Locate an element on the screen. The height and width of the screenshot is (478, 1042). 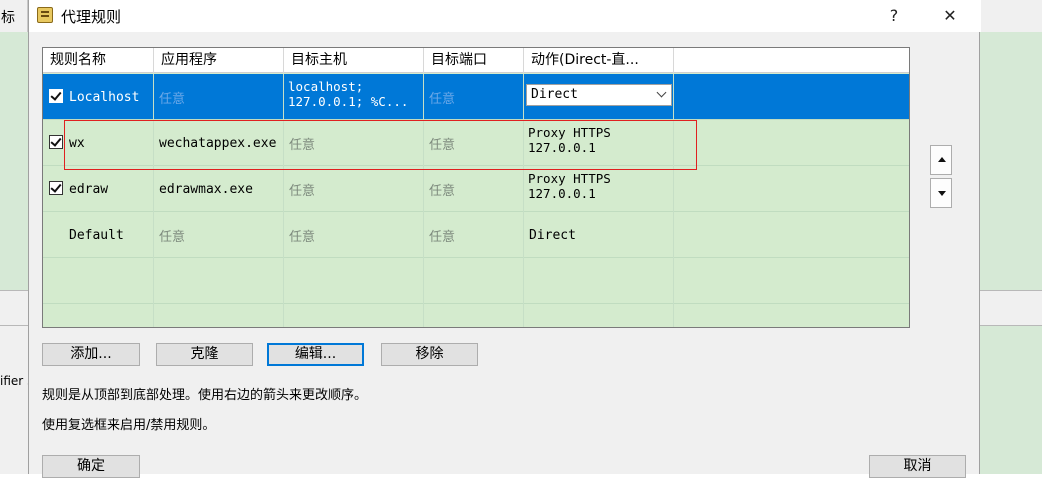
action-cell: Proxy HTTPS 127.0.0.1 is located at coordinates (599, 189).